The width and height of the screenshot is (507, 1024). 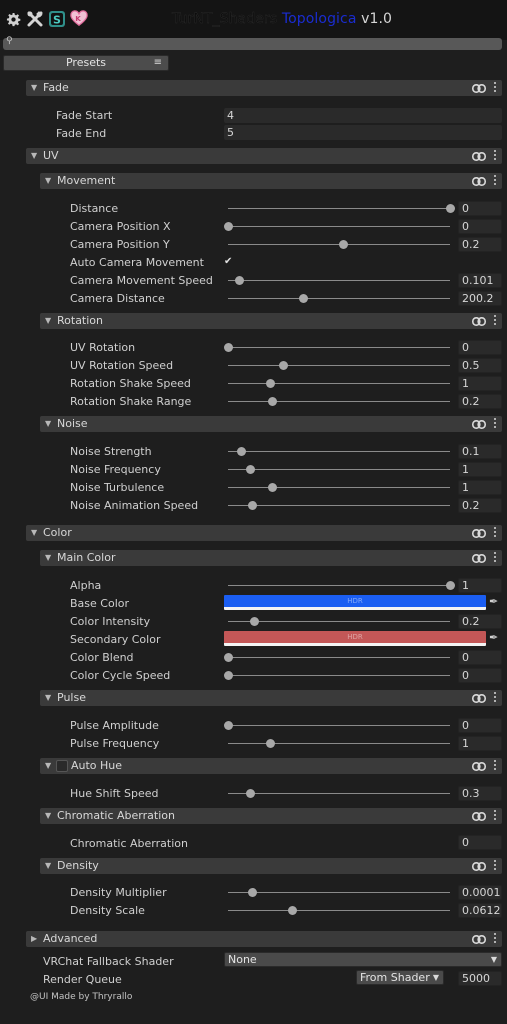 What do you see at coordinates (241, 451) in the screenshot?
I see `noise-strength-slider-knob` at bounding box center [241, 451].